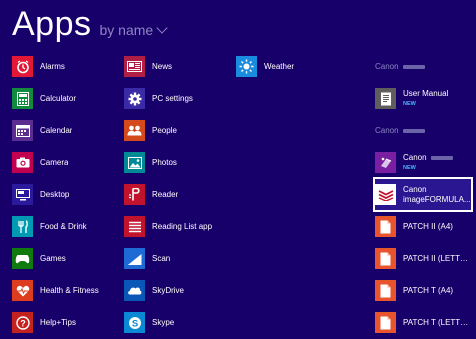 The height and width of the screenshot is (339, 476). I want to click on app-label: Scan, so click(161, 258).